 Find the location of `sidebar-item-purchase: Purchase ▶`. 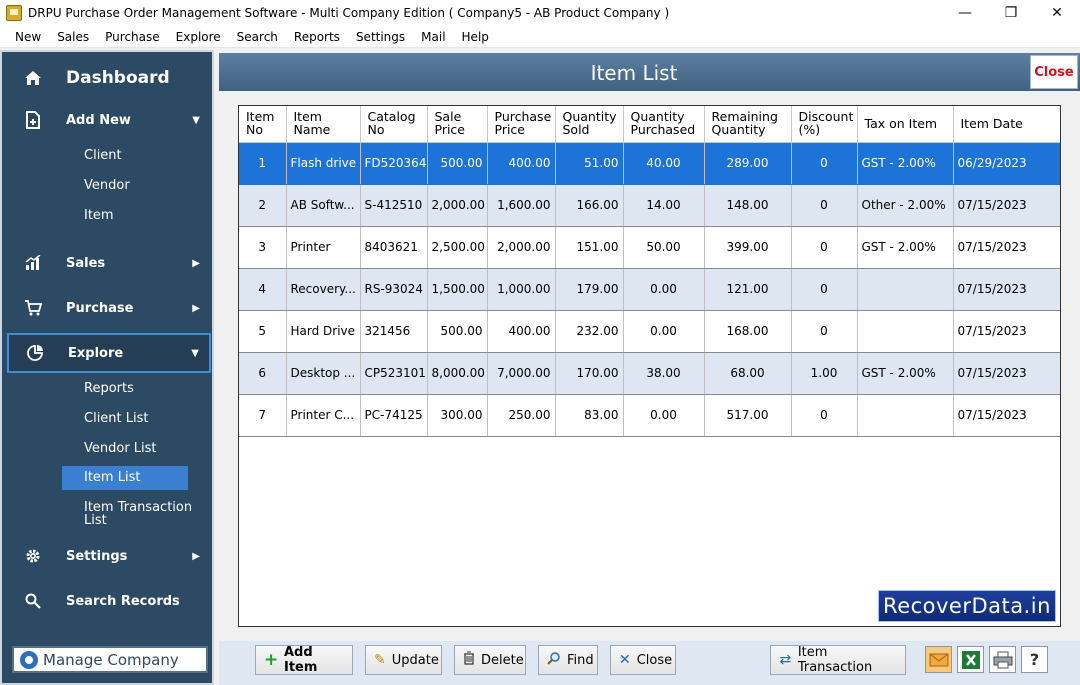

sidebar-item-purchase: Purchase ▶ is located at coordinates (115, 308).